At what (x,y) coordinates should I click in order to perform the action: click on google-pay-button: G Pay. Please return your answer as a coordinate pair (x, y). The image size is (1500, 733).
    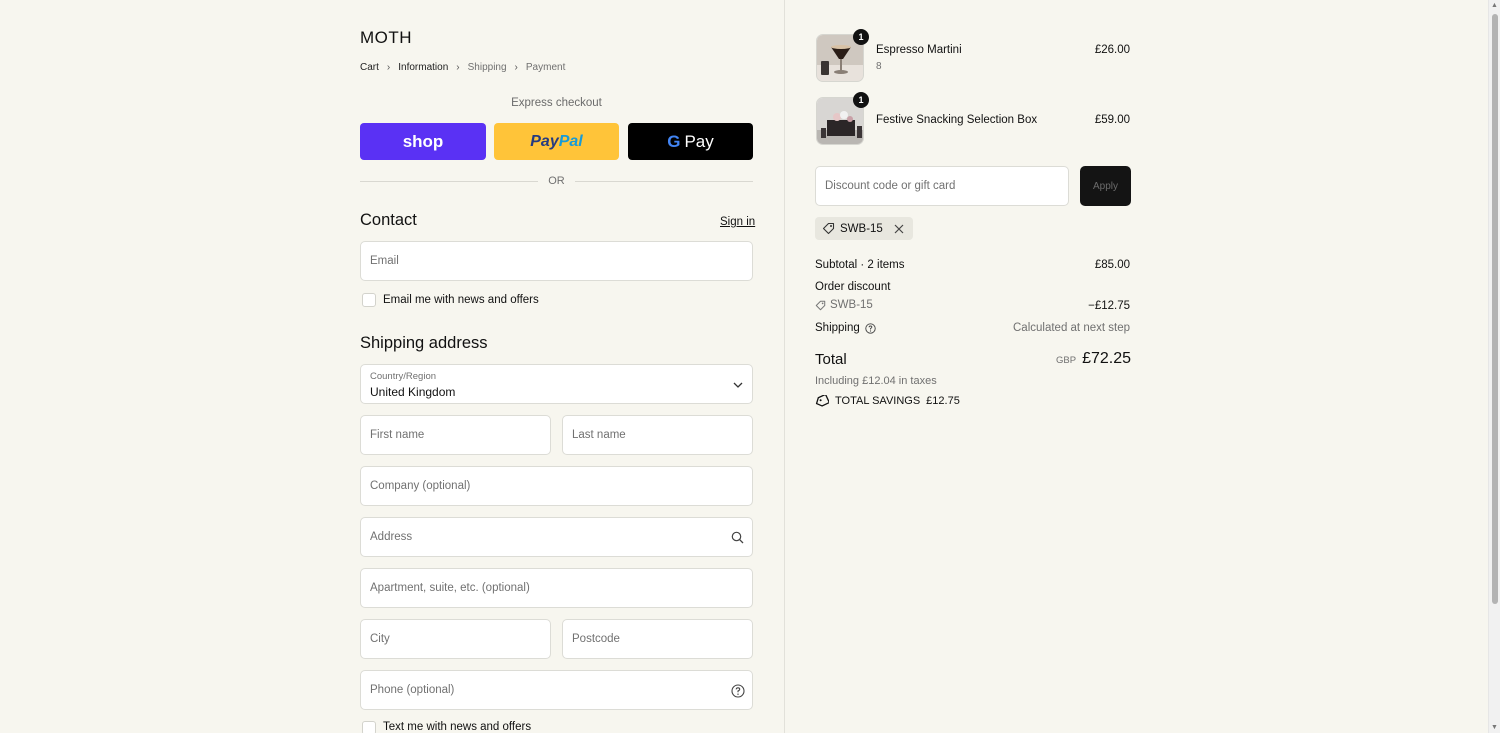
    Looking at the image, I should click on (690, 141).